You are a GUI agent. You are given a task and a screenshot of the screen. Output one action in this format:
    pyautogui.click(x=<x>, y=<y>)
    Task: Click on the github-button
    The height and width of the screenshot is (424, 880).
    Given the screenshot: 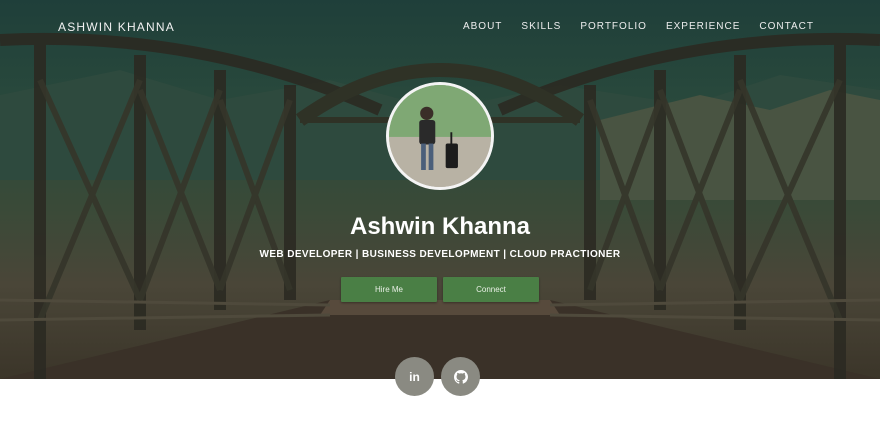 What is the action you would take?
    pyautogui.click(x=460, y=376)
    